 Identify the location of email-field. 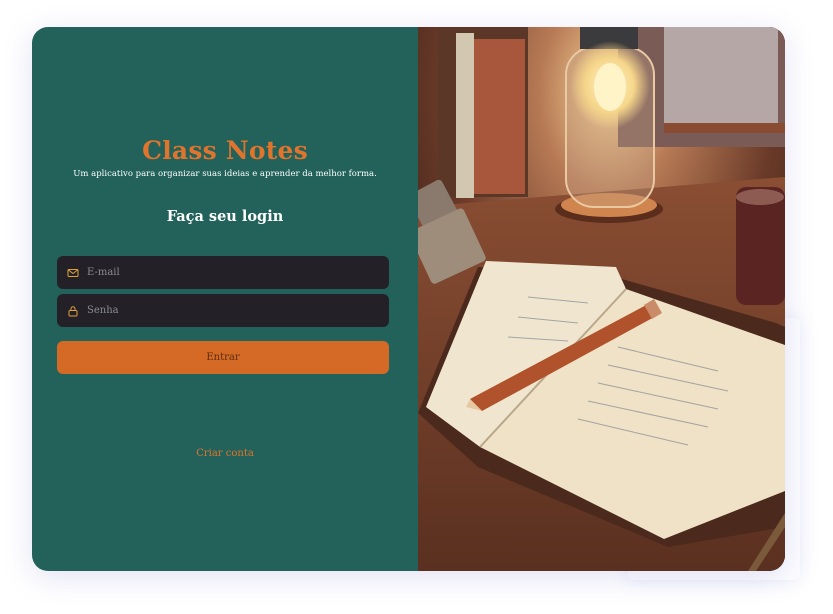
(223, 272).